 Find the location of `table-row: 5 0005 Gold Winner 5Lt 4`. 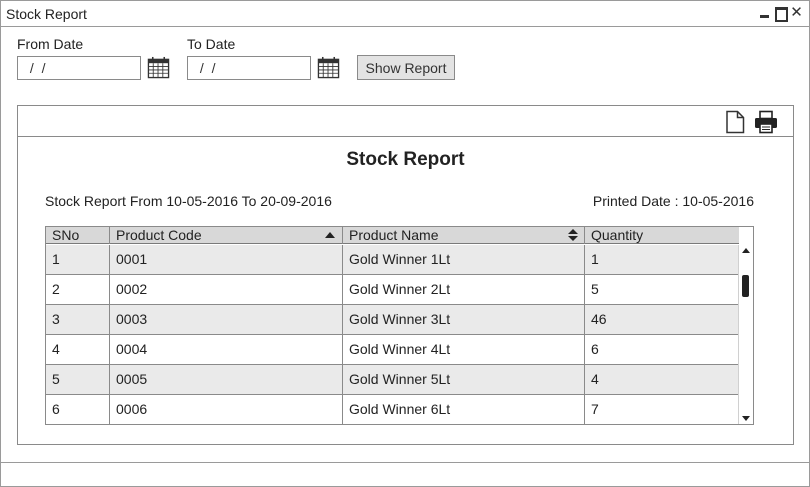

table-row: 5 0005 Gold Winner 5Lt 4 is located at coordinates (392, 380).